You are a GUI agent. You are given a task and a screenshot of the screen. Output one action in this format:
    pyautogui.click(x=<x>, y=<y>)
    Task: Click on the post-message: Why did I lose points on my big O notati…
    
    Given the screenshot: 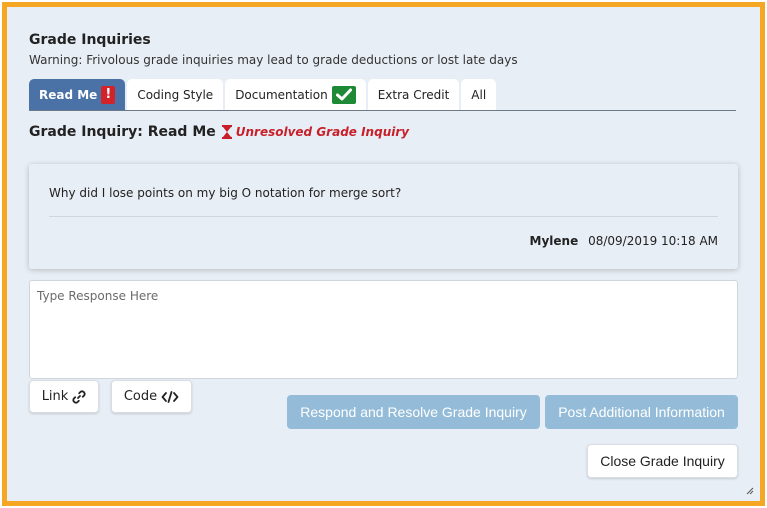 What is the action you would take?
    pyautogui.click(x=225, y=193)
    